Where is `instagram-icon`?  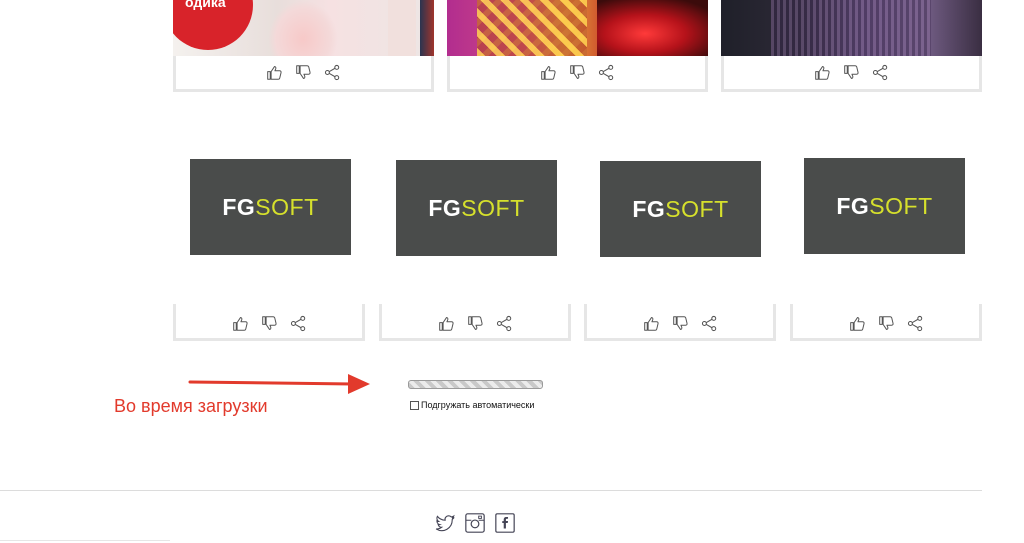
instagram-icon is located at coordinates (475, 523).